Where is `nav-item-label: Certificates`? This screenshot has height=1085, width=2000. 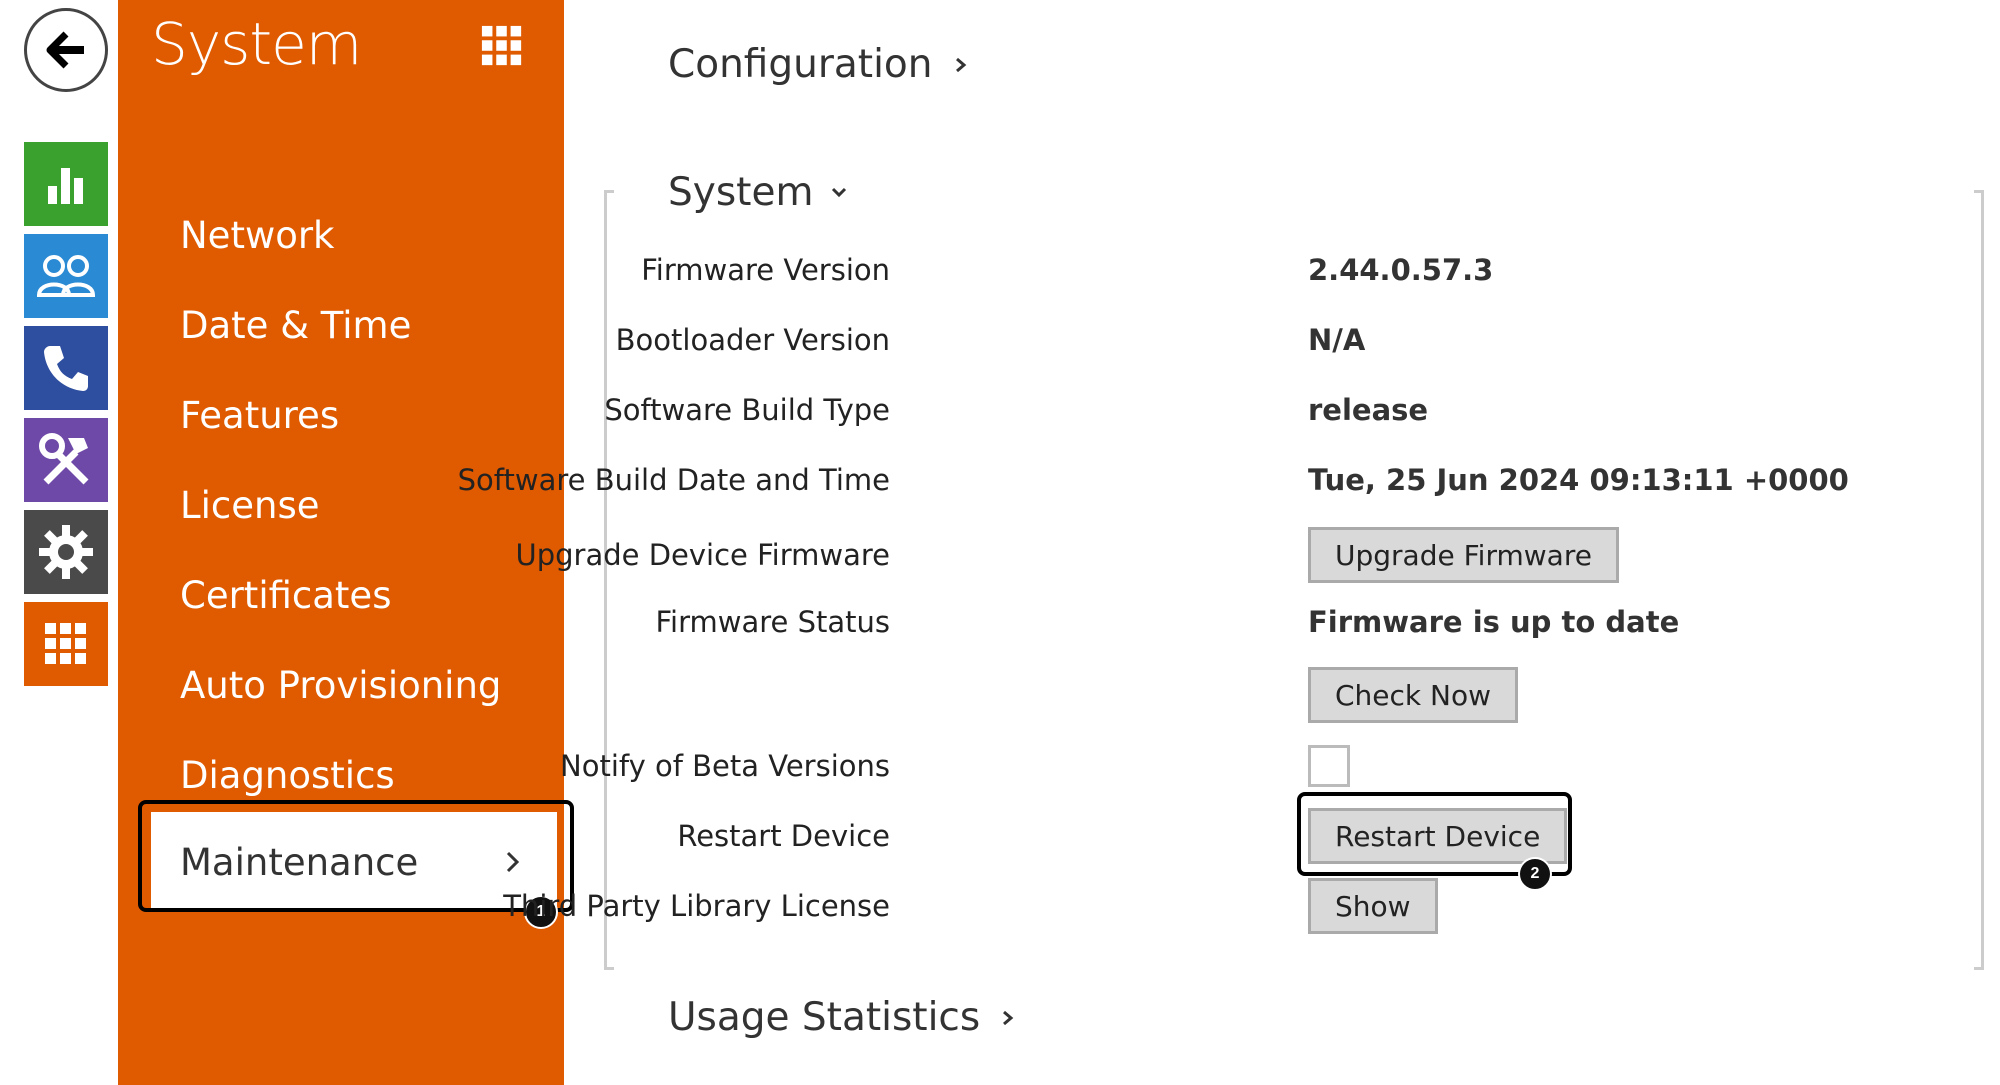 nav-item-label: Certificates is located at coordinates (286, 595).